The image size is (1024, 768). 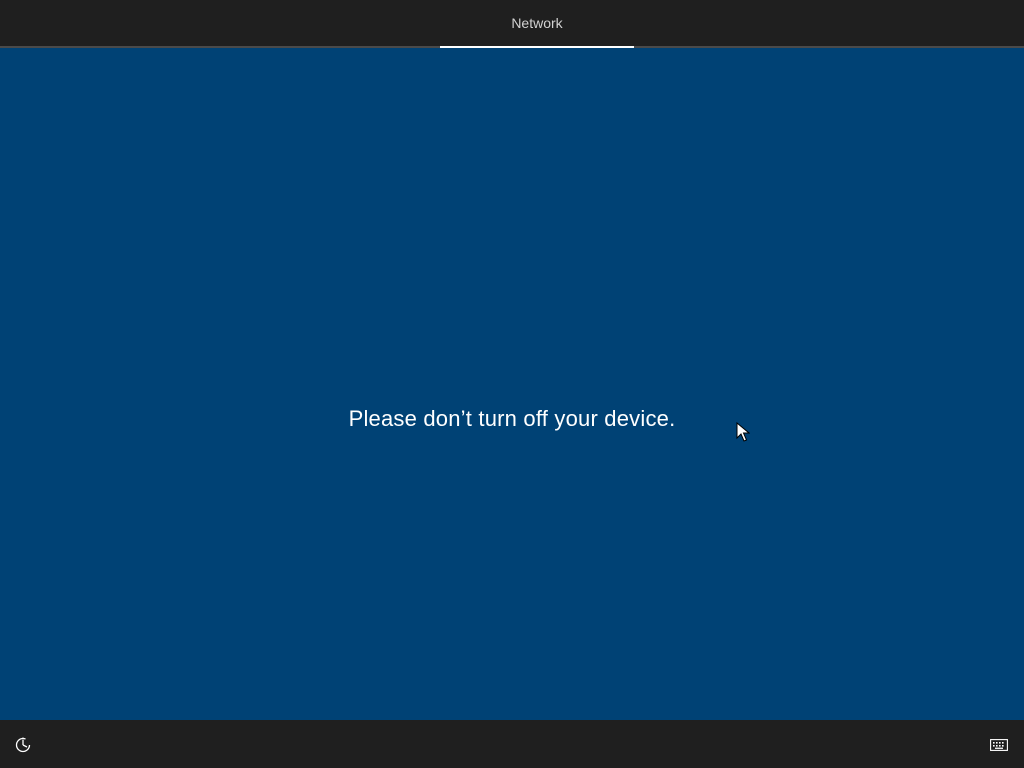 I want to click on tab-network: Network, so click(x=537, y=23).